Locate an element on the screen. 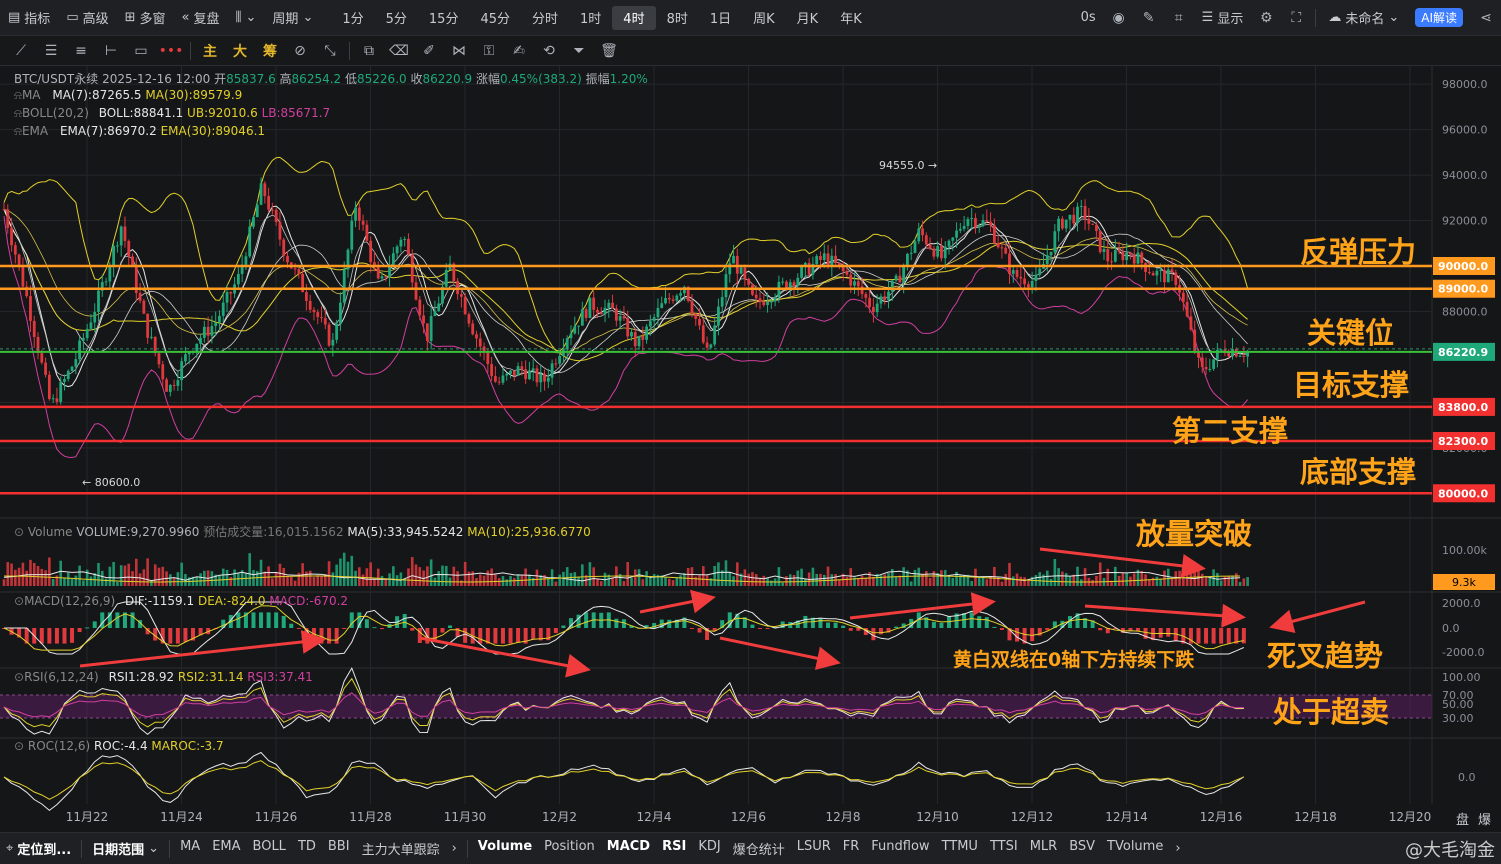  magnet-icon: ⟲ is located at coordinates (549, 51).